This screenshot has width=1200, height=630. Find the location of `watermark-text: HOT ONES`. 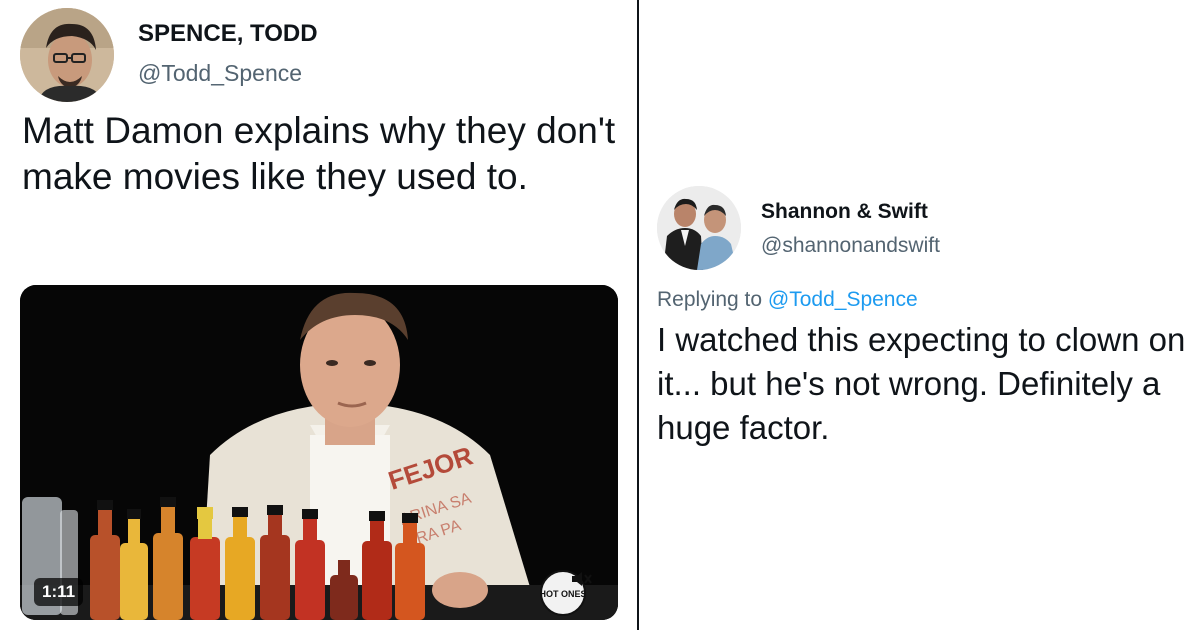

watermark-text: HOT ONES is located at coordinates (562, 594).